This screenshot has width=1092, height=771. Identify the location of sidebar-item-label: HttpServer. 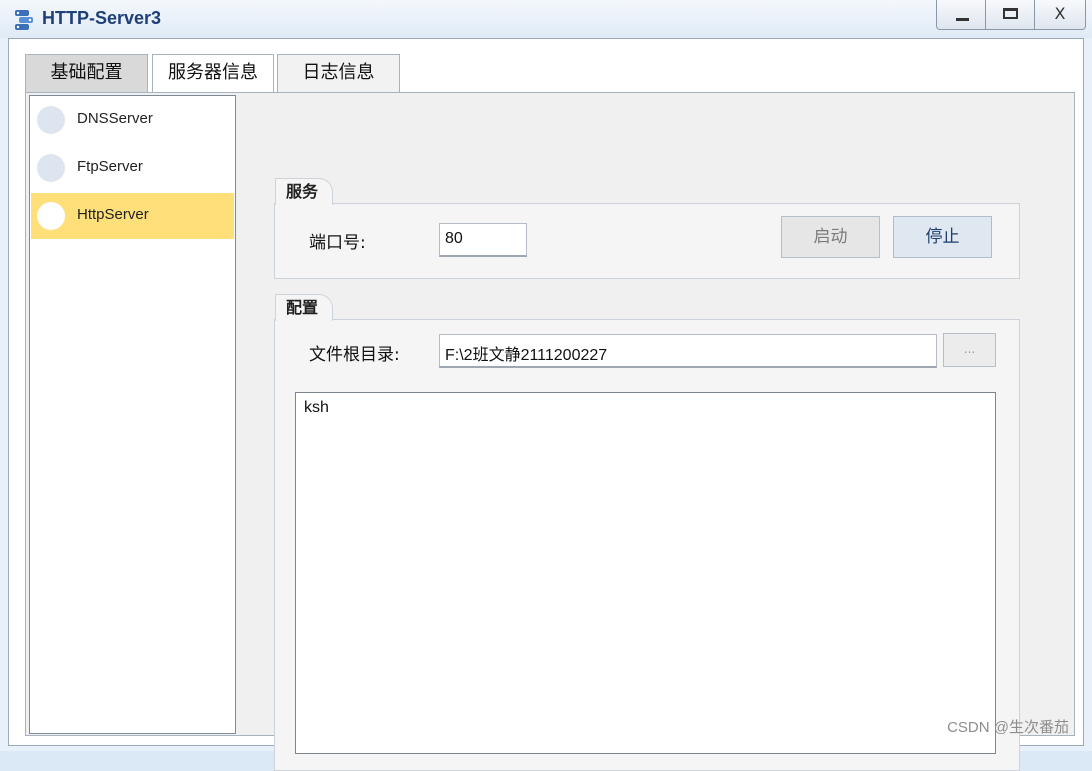
(113, 214).